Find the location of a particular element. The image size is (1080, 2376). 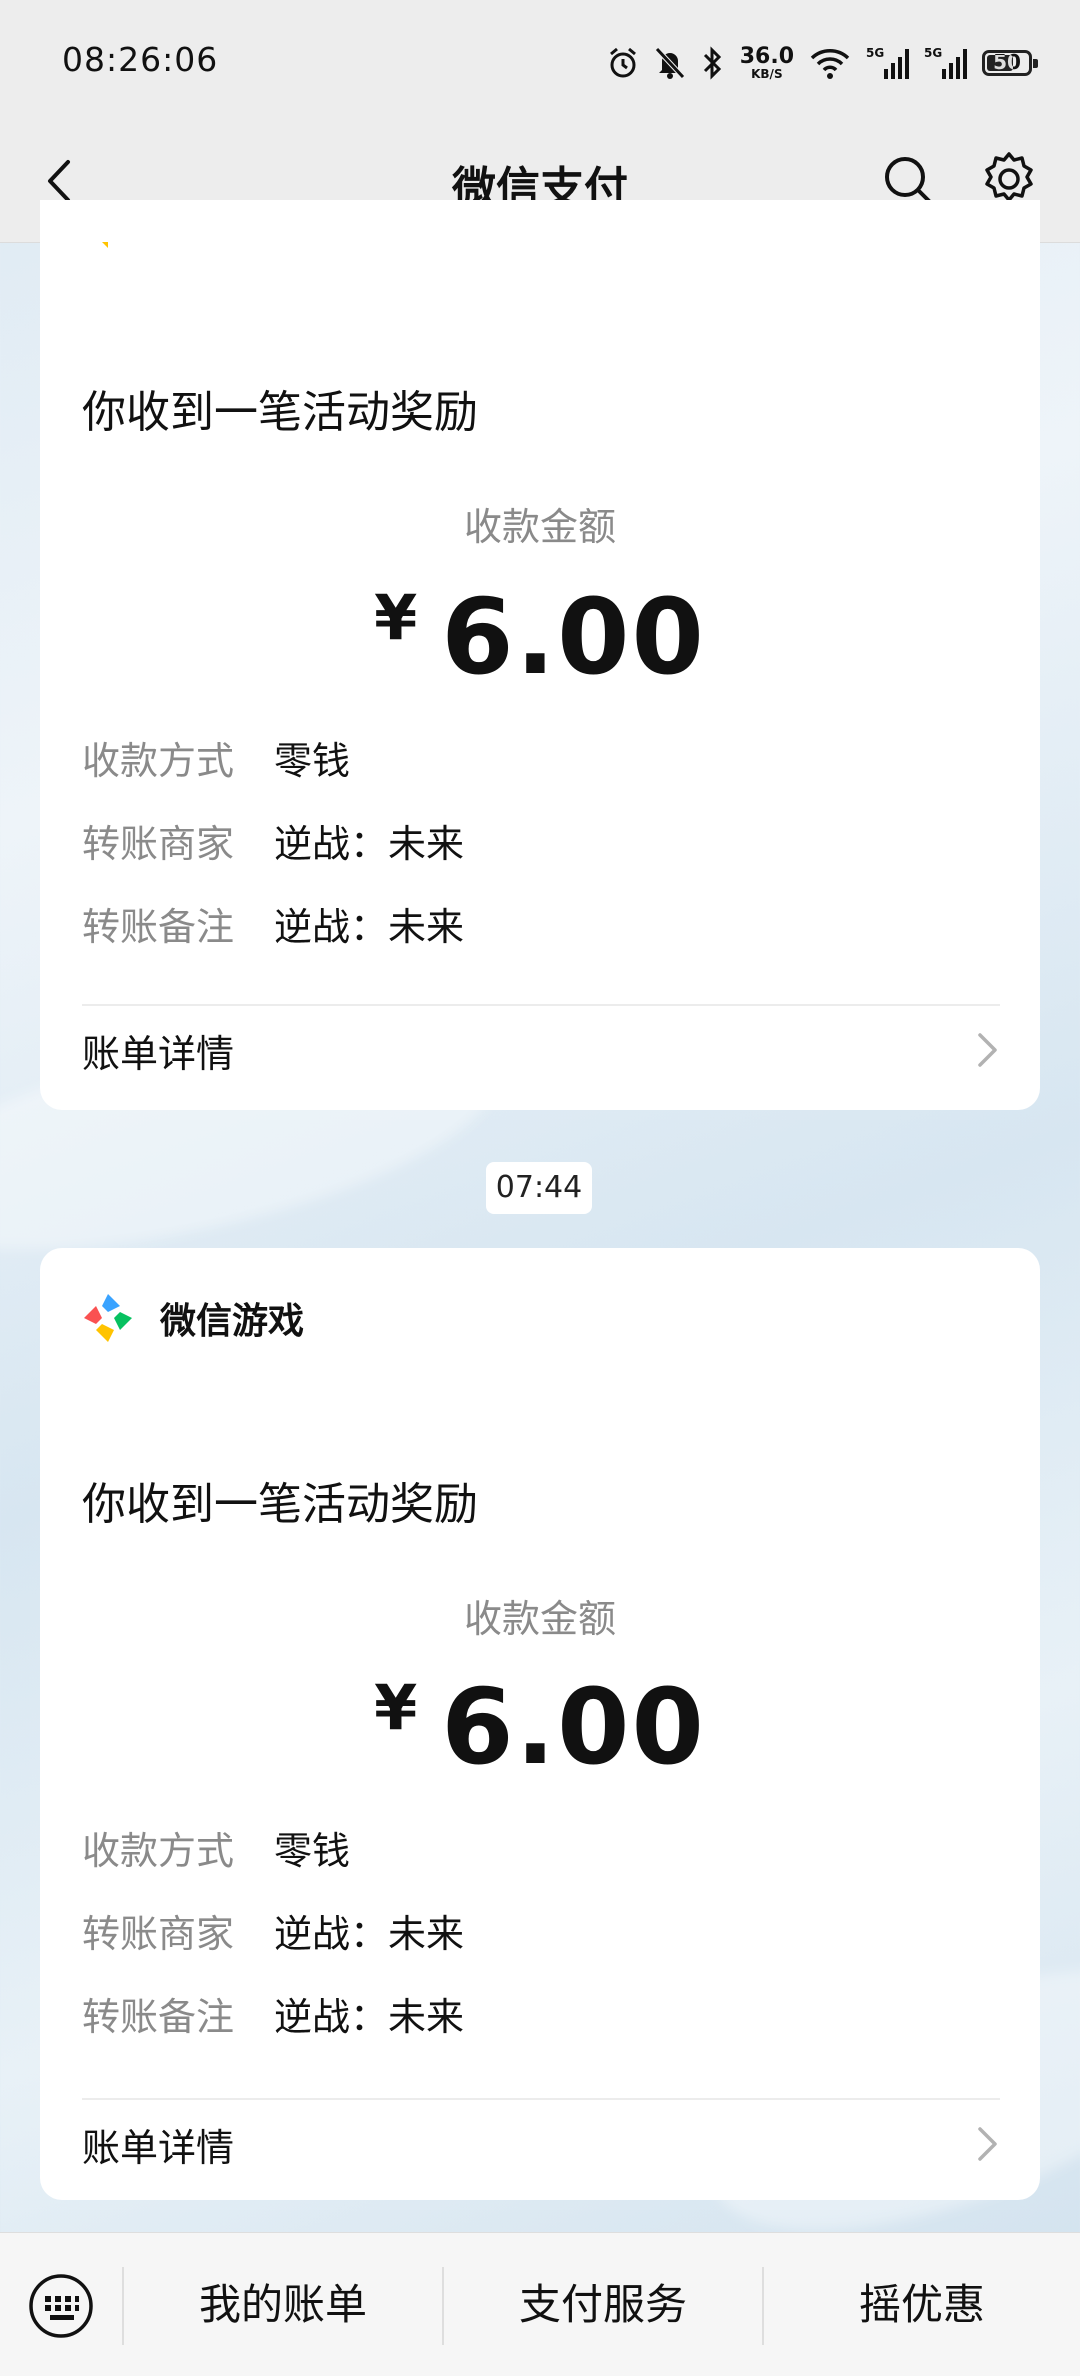

bluetooth-icon is located at coordinates (713, 63).